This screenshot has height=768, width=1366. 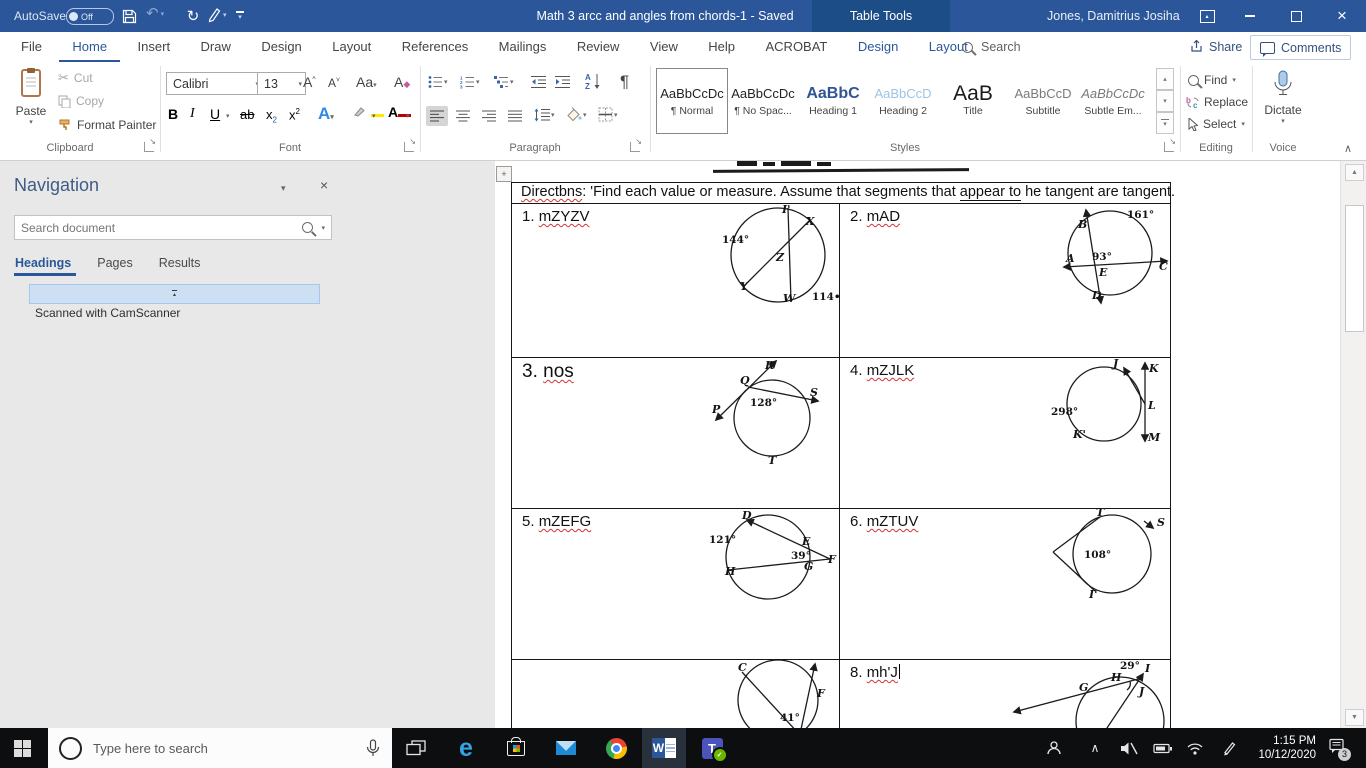 I want to click on replace-button: bc Replace, so click(x=1217, y=102).